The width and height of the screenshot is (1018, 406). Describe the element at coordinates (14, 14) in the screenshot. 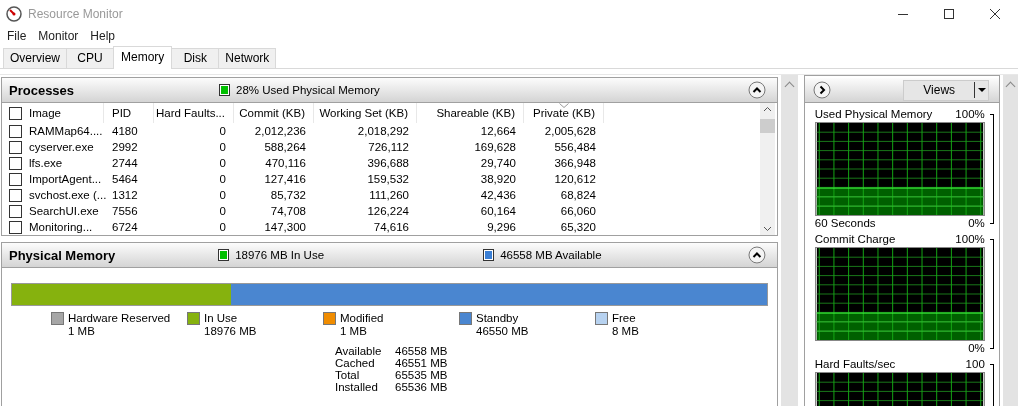

I see `app-icon` at that location.